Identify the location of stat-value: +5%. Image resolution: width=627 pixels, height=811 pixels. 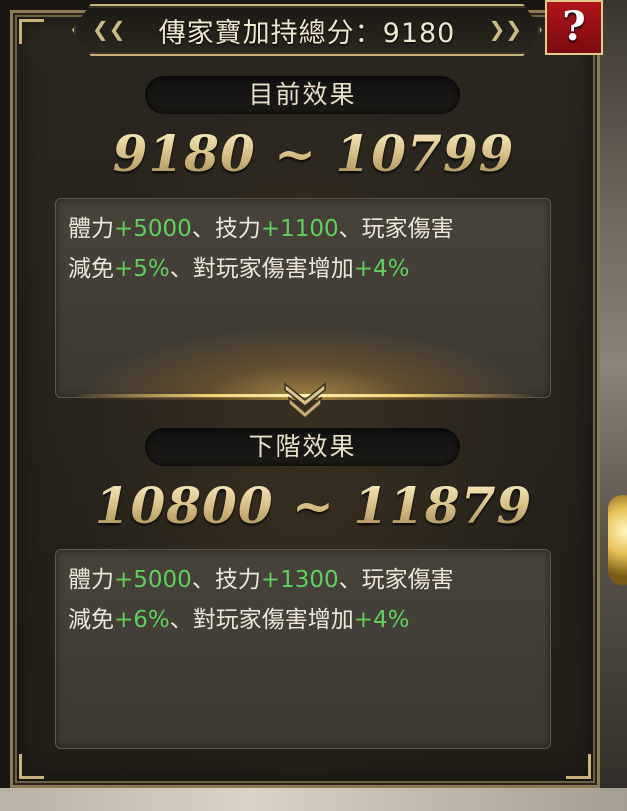
(142, 269).